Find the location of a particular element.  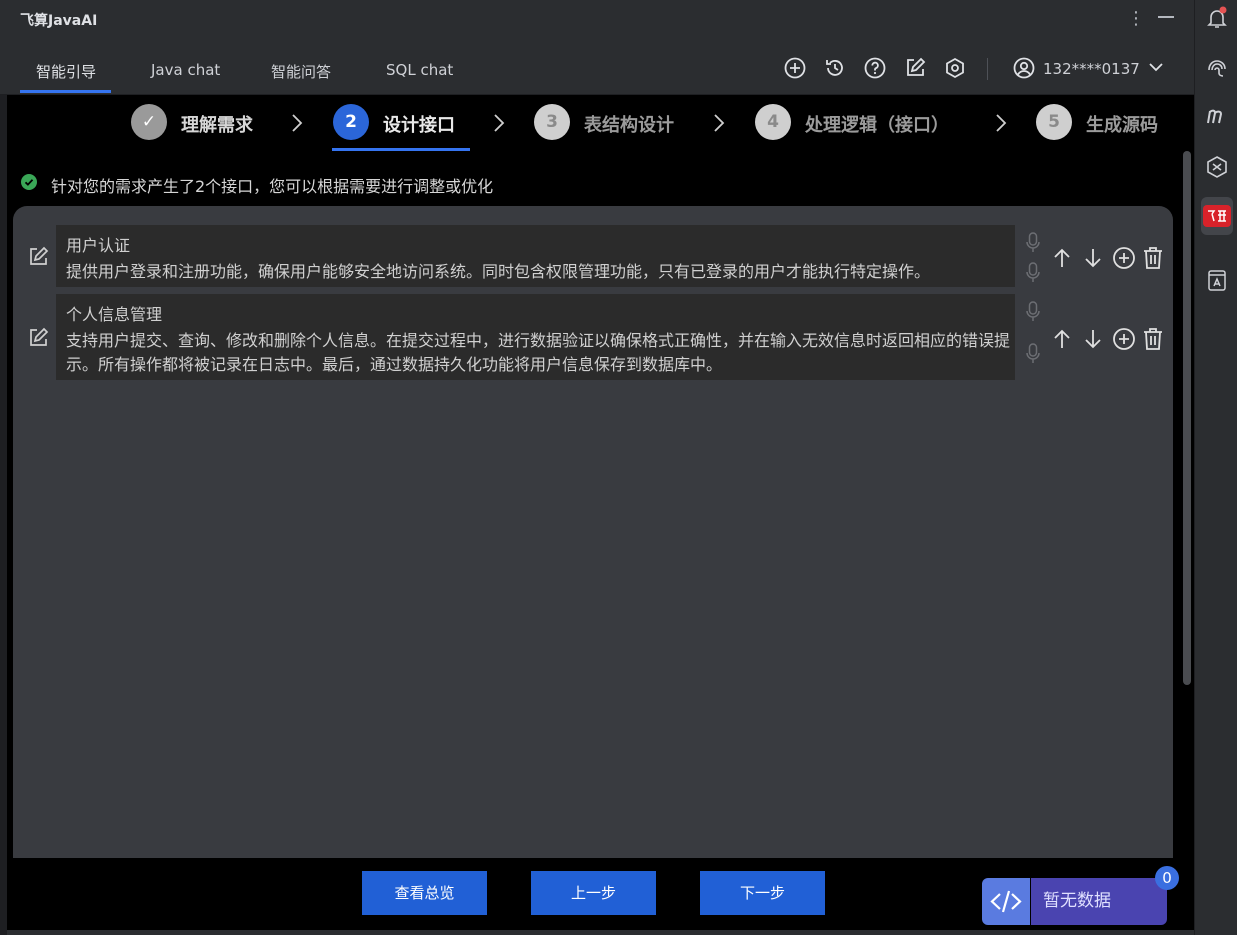

step-label: 设计接口 is located at coordinates (419, 125).